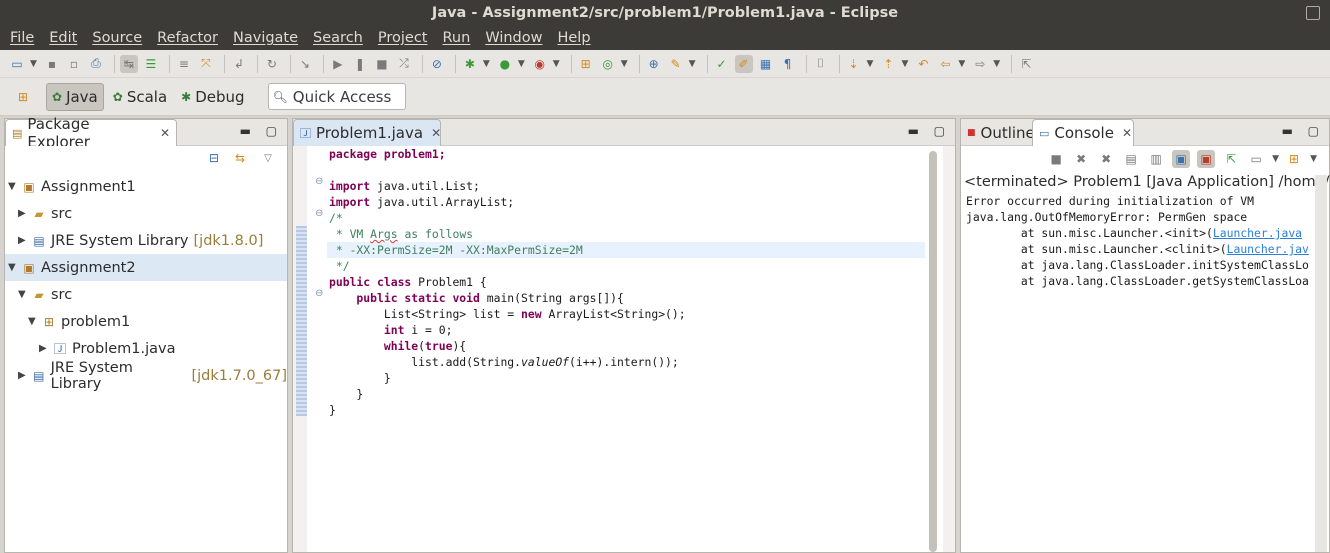  Describe the element at coordinates (1321, 363) in the screenshot. I see `console-scrollbar` at that location.